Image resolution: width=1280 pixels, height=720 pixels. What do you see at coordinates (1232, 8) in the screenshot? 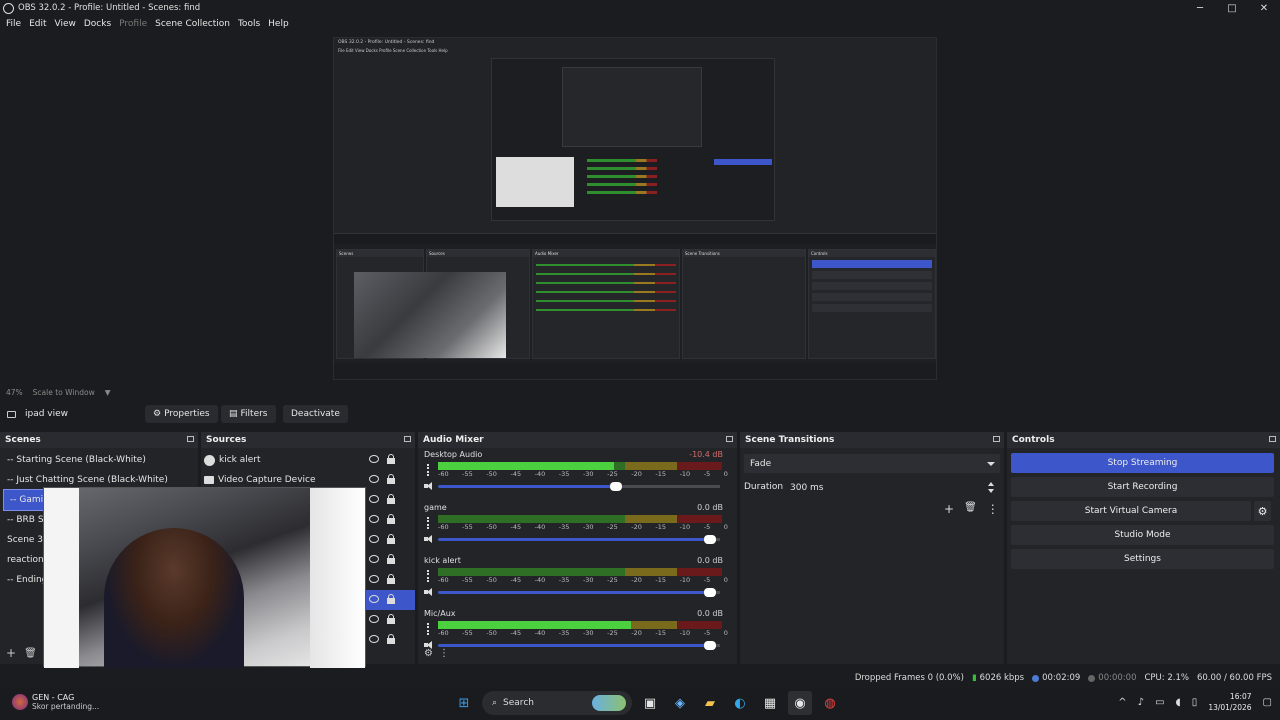
I see `maximize-button: □` at bounding box center [1232, 8].